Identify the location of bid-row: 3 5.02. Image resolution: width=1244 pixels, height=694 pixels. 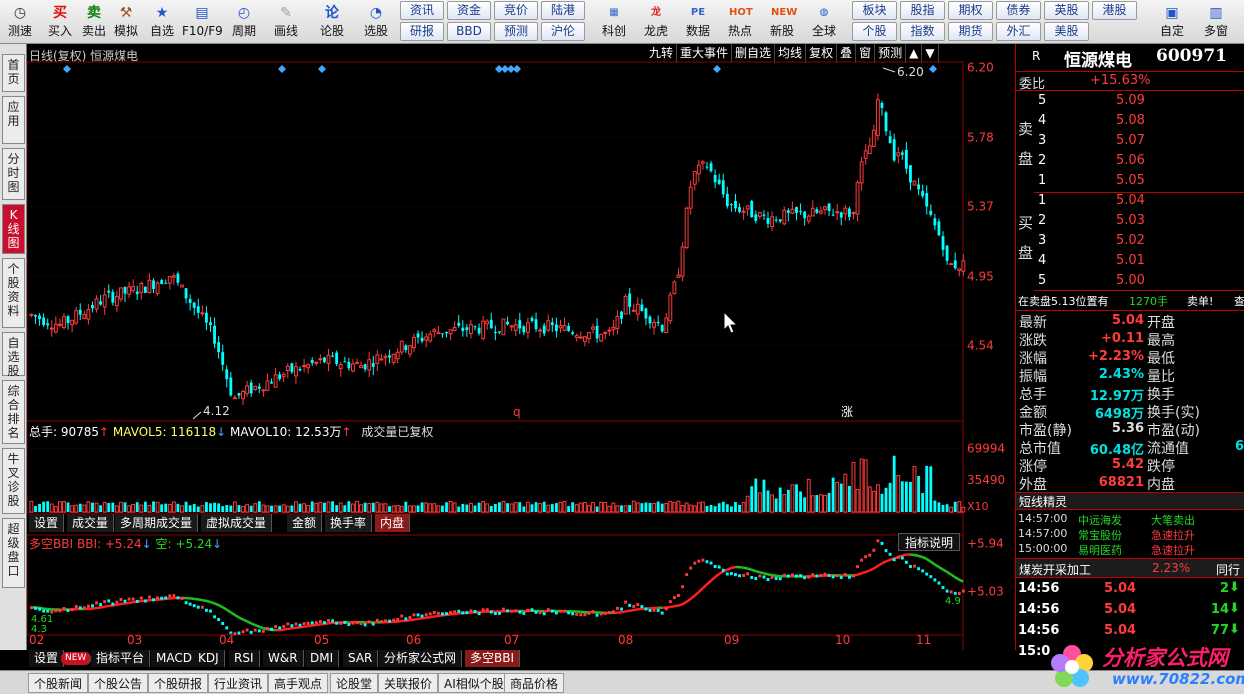
(1130, 241).